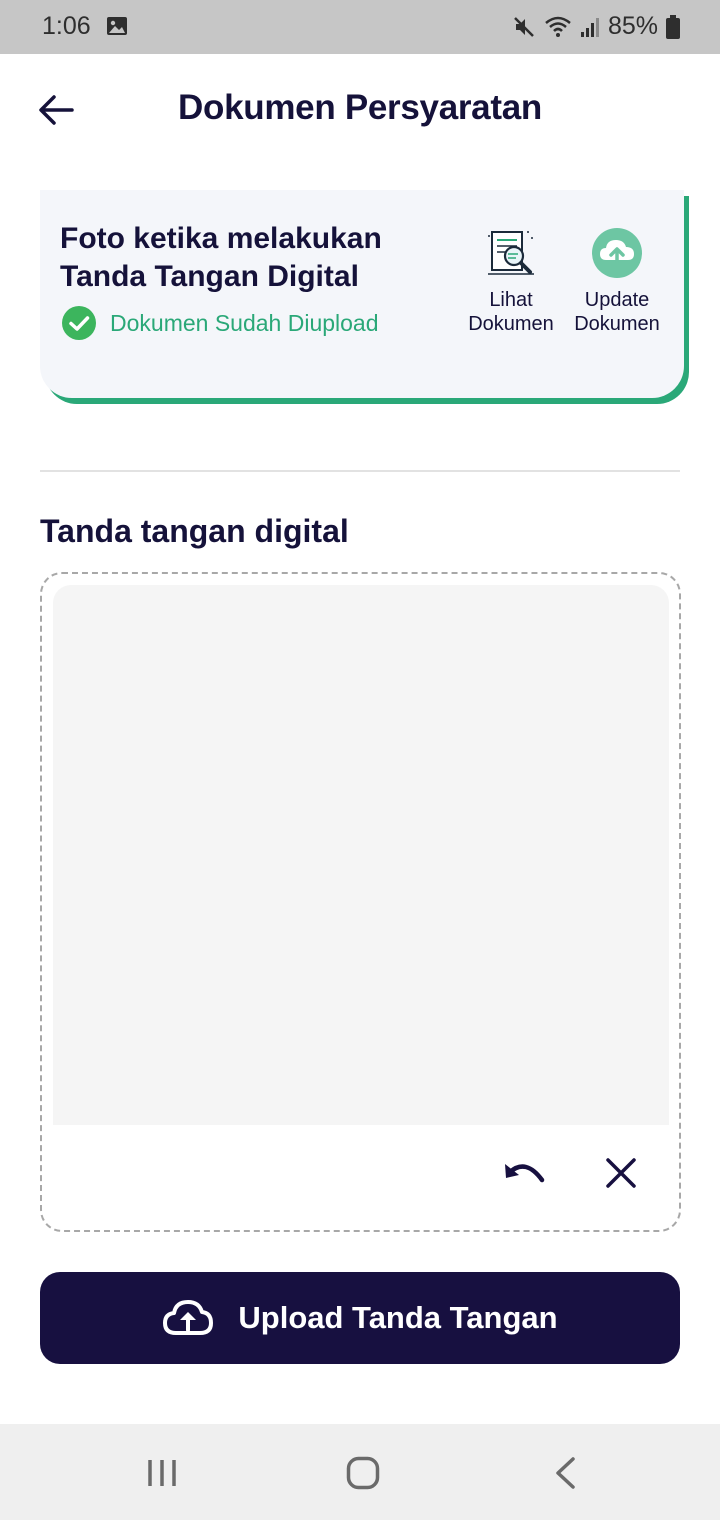 This screenshot has width=720, height=1520. I want to click on update-document-button: Update Dokumen, so click(617, 281).